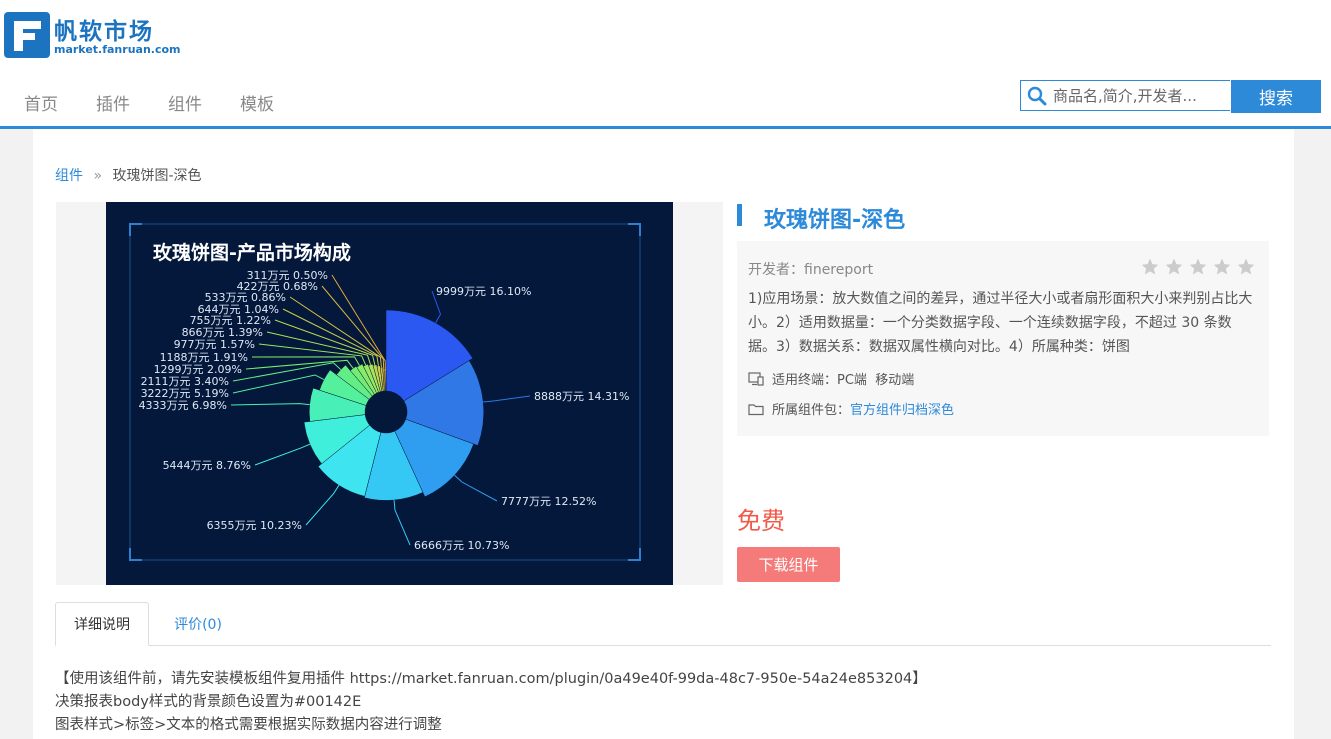 The image size is (1331, 739). I want to click on nav-templates: 模板, so click(257, 102).